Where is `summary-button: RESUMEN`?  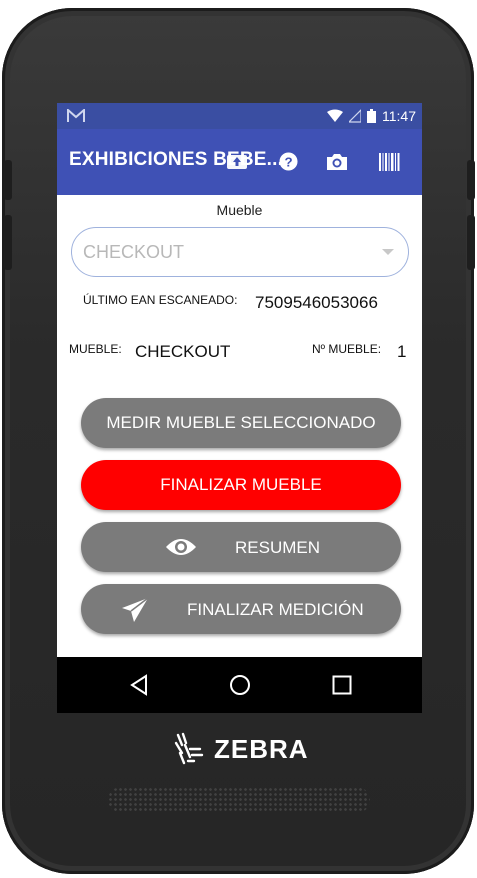 summary-button: RESUMEN is located at coordinates (241, 547).